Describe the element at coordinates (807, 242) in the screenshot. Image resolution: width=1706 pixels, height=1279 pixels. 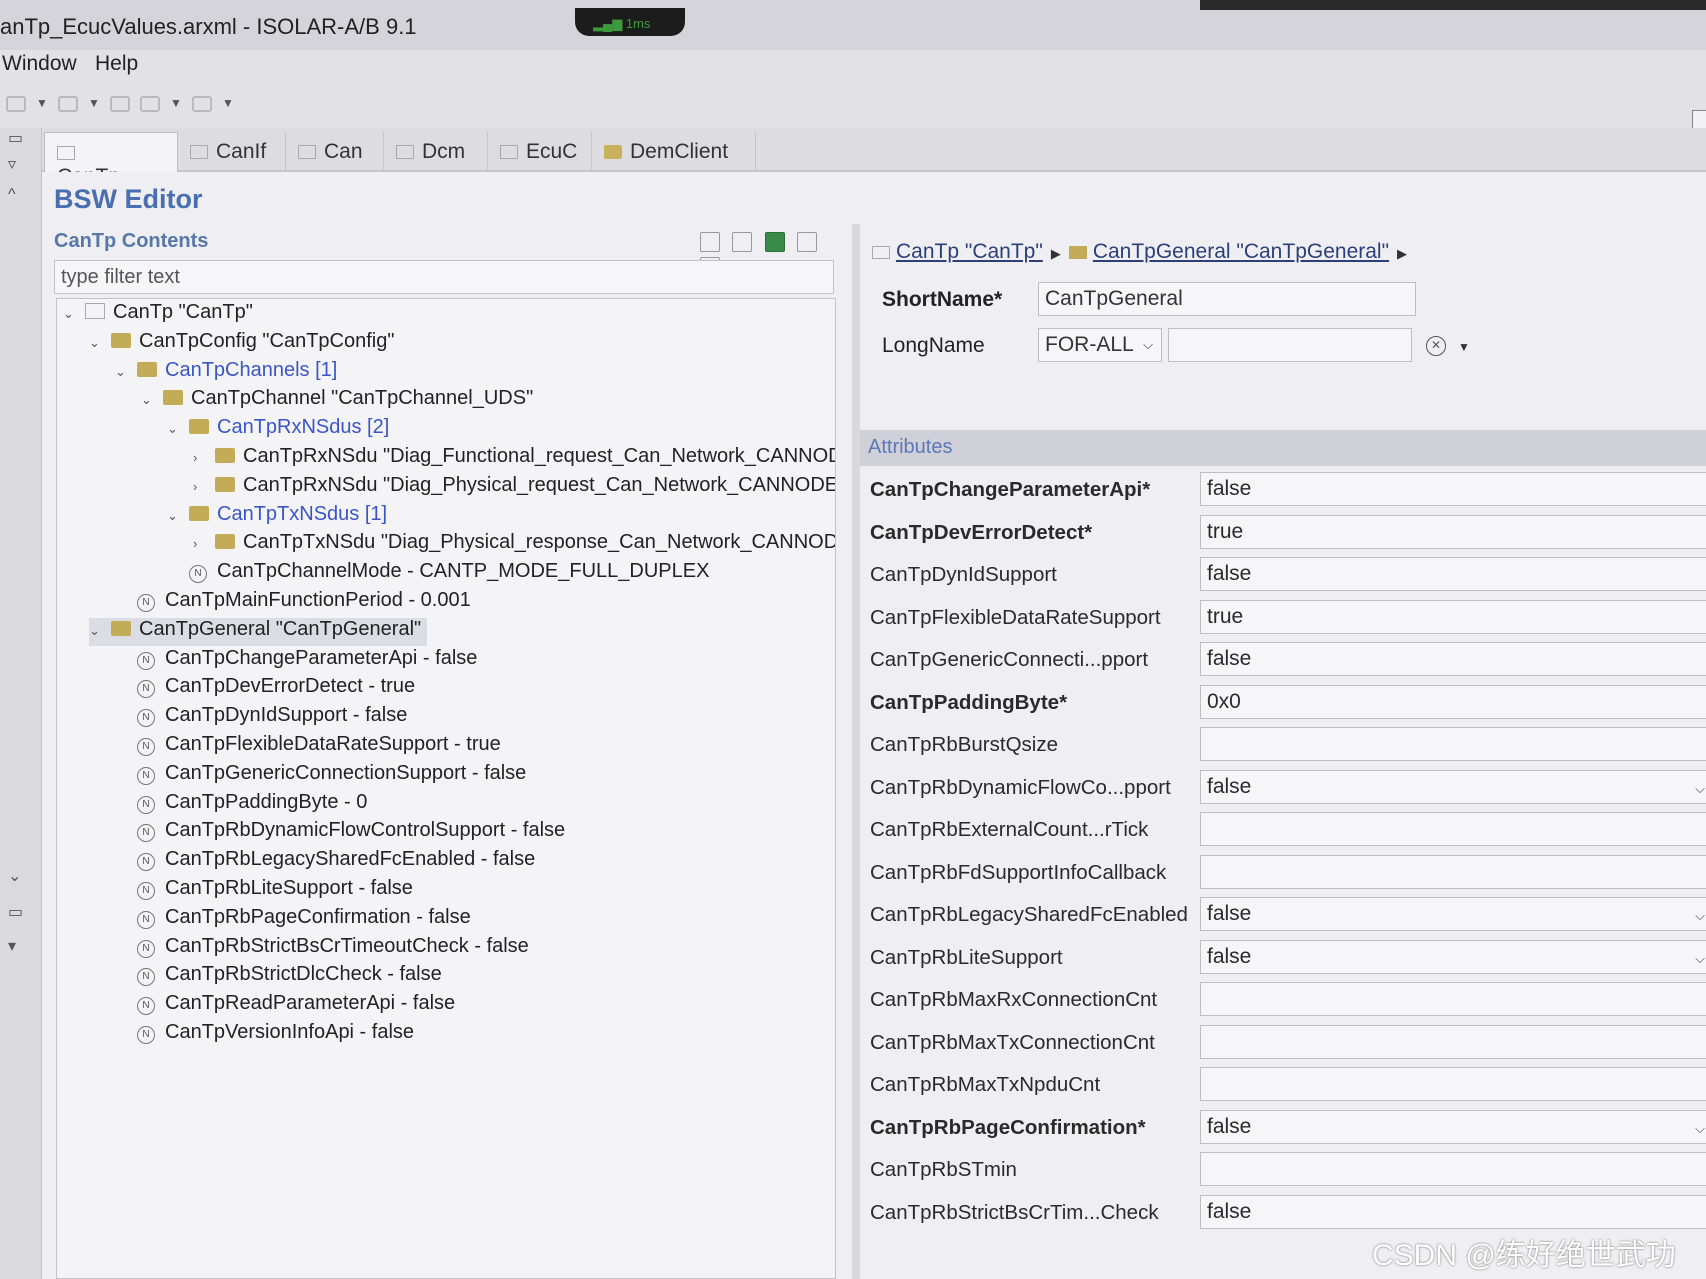
I see `document-icon` at that location.